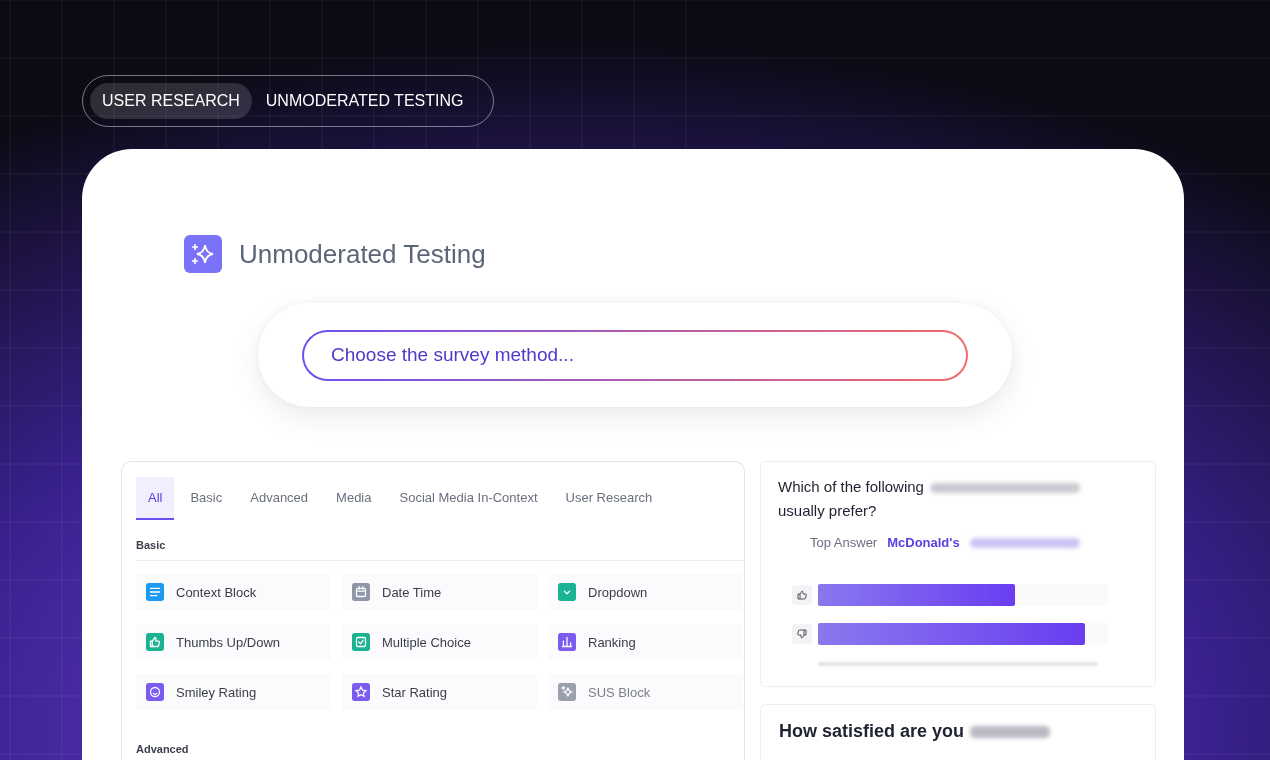 This screenshot has width=1270, height=760. What do you see at coordinates (203, 254) in the screenshot?
I see `sparkle-icon` at bounding box center [203, 254].